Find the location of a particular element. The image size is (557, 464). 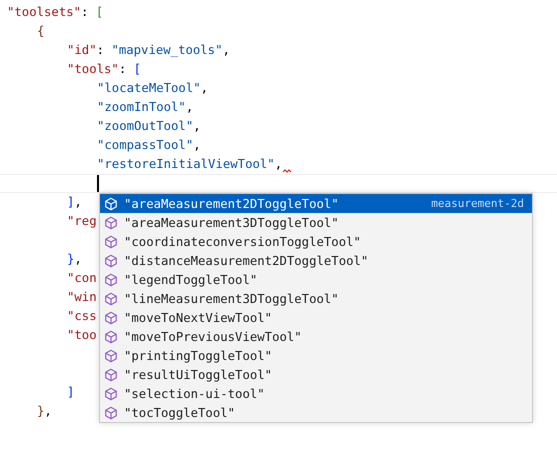

code-line: "too is located at coordinates (82, 335).